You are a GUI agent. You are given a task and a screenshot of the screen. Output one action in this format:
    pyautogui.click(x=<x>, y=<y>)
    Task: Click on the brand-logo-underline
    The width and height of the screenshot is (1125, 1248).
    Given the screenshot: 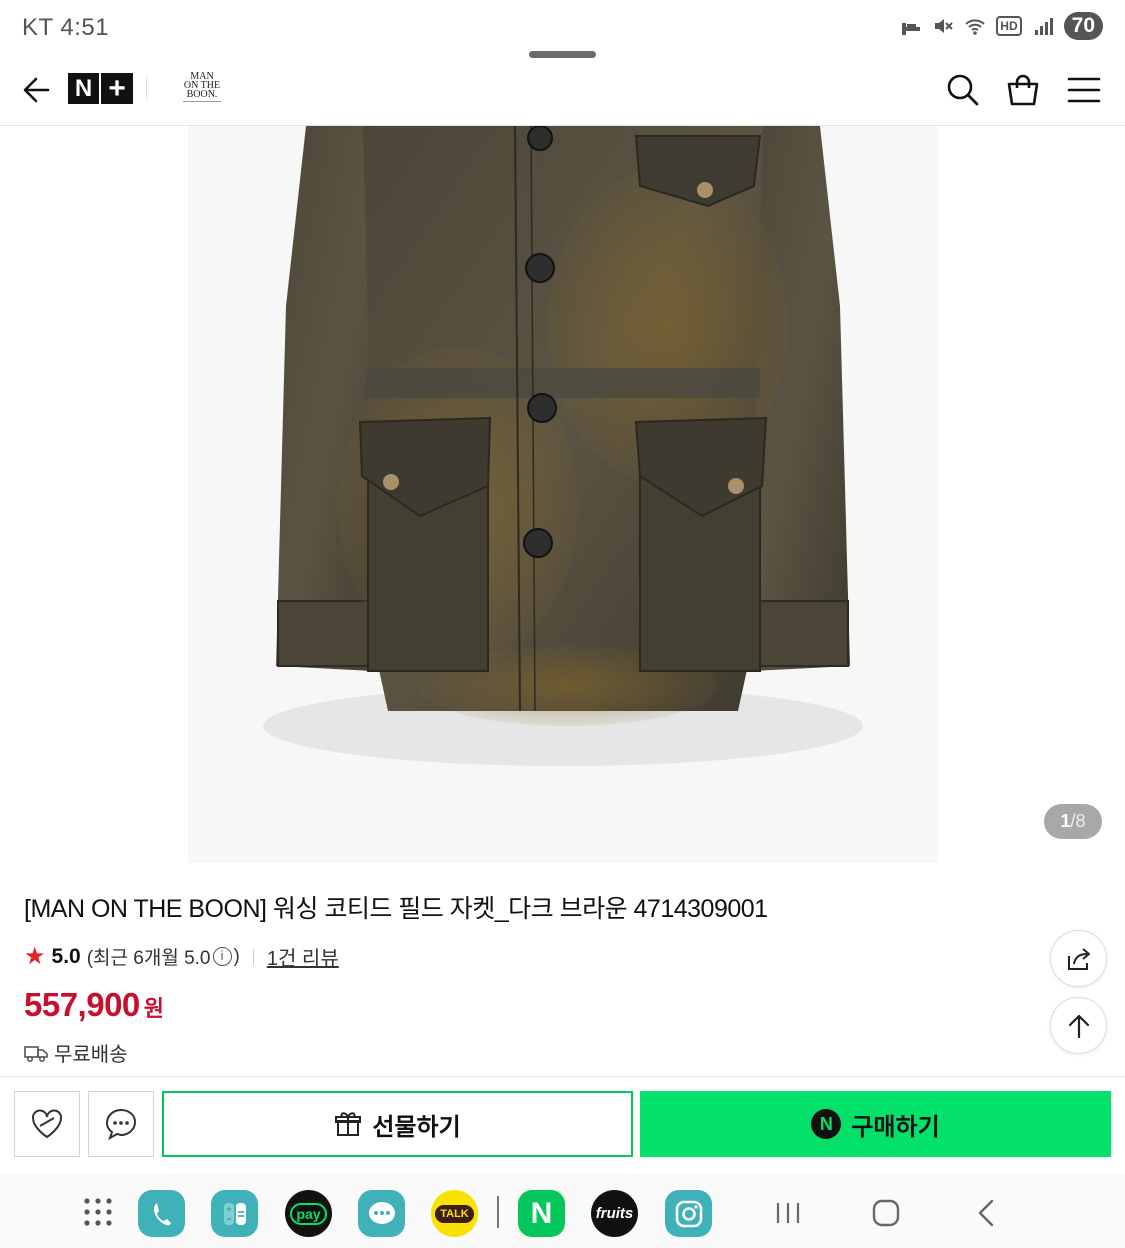 What is the action you would take?
    pyautogui.click(x=202, y=101)
    